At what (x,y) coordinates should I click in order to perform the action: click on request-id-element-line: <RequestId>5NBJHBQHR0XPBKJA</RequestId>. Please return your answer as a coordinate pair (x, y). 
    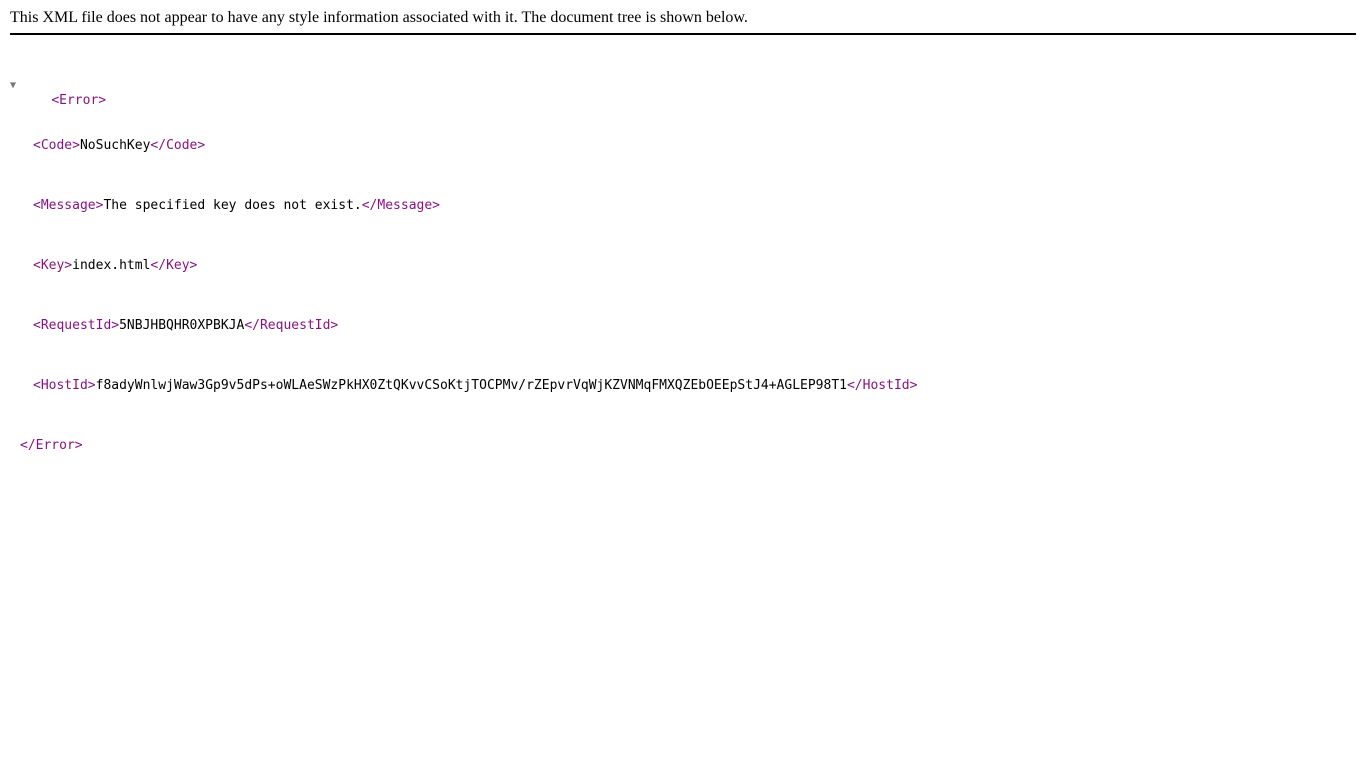
    Looking at the image, I should click on (463, 325).